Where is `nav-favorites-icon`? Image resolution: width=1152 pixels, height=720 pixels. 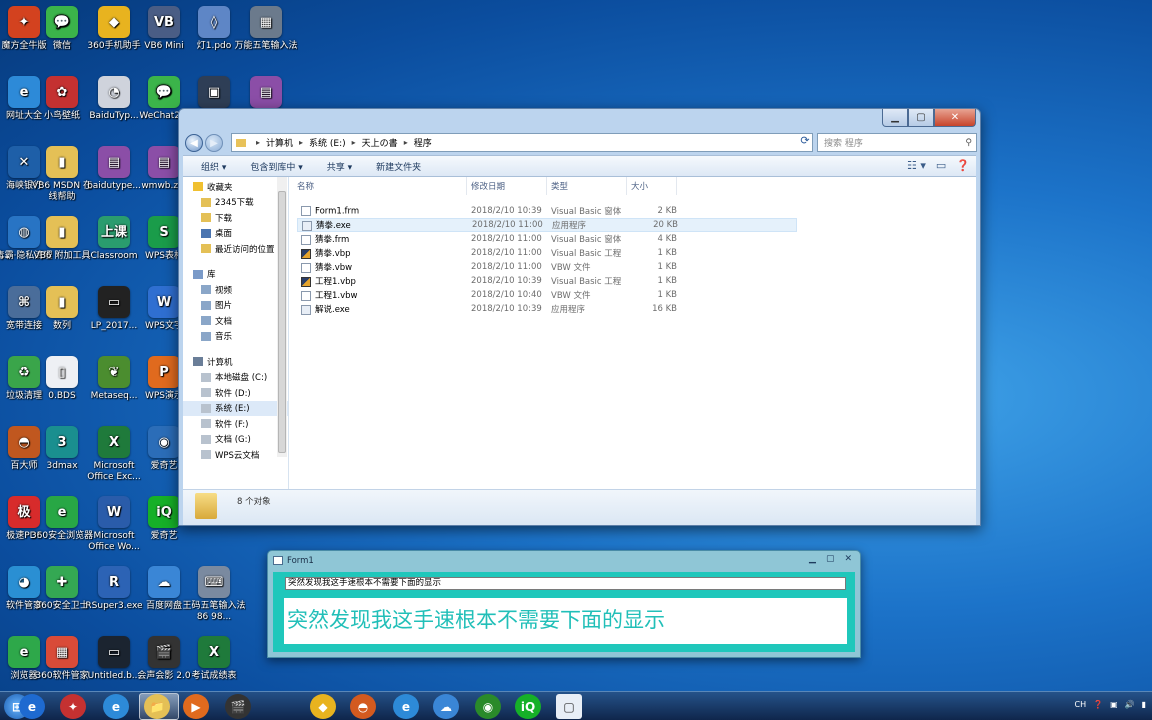
nav-favorites-icon is located at coordinates (198, 187).